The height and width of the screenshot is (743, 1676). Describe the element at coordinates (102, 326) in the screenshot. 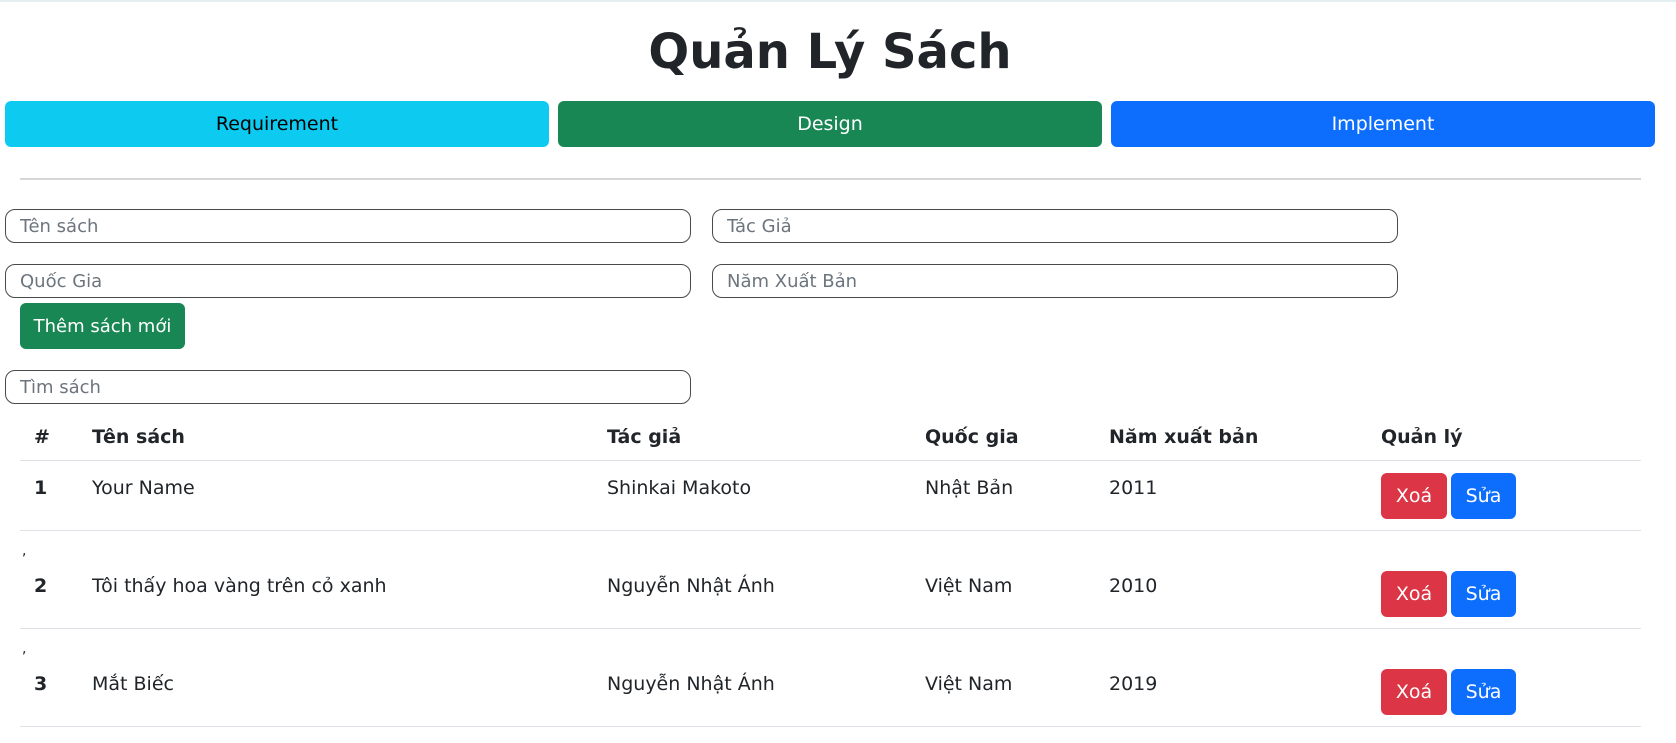

I see `add-book-button: Thêm sách mới` at that location.